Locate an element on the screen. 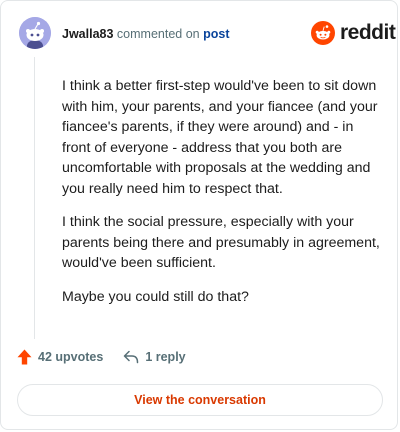 The width and height of the screenshot is (400, 432). post-link: post is located at coordinates (216, 34).